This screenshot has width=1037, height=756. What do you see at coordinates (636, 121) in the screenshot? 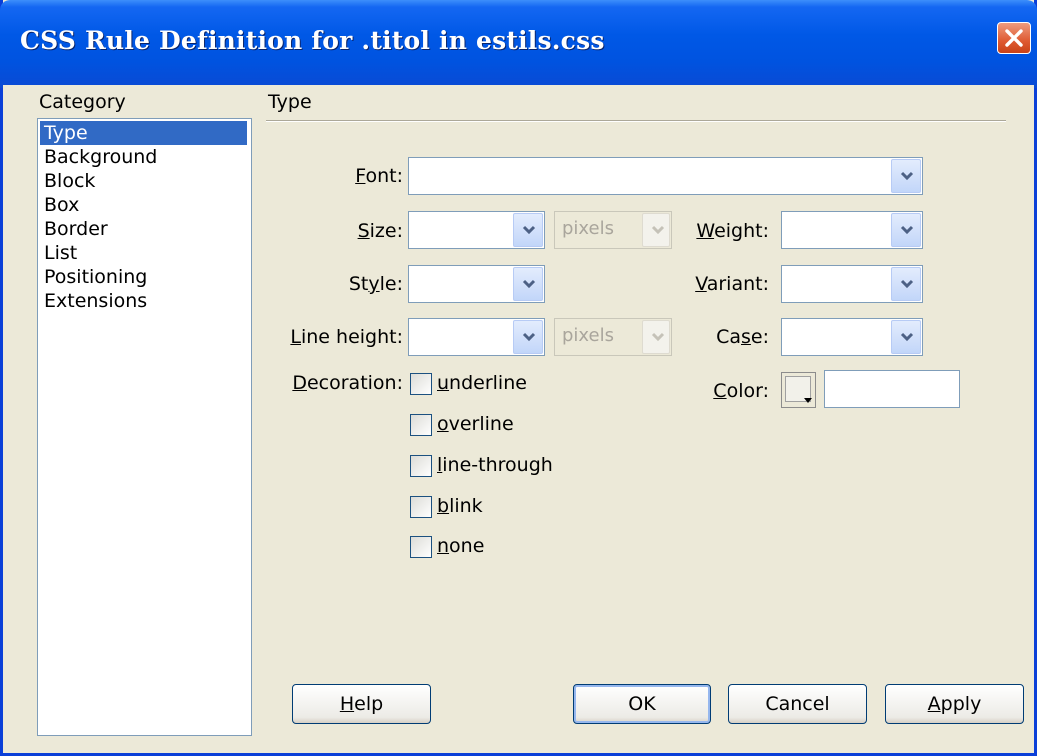
I see `section-divider` at bounding box center [636, 121].